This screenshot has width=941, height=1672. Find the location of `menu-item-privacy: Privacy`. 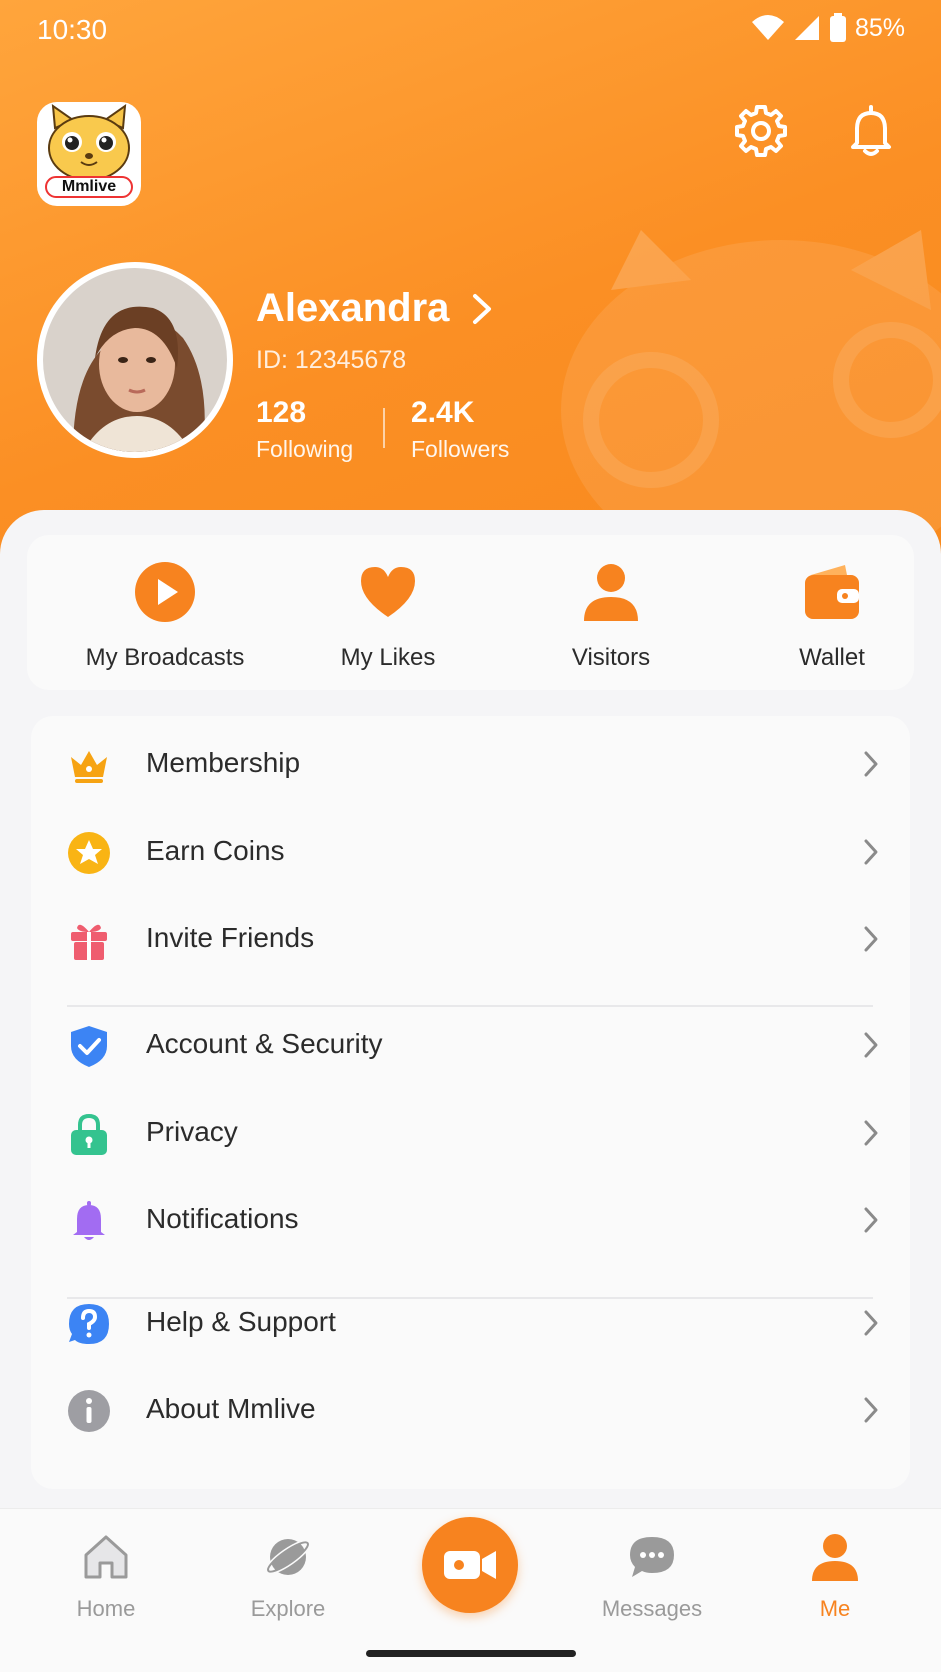

menu-item-privacy: Privacy is located at coordinates (470, 1132).